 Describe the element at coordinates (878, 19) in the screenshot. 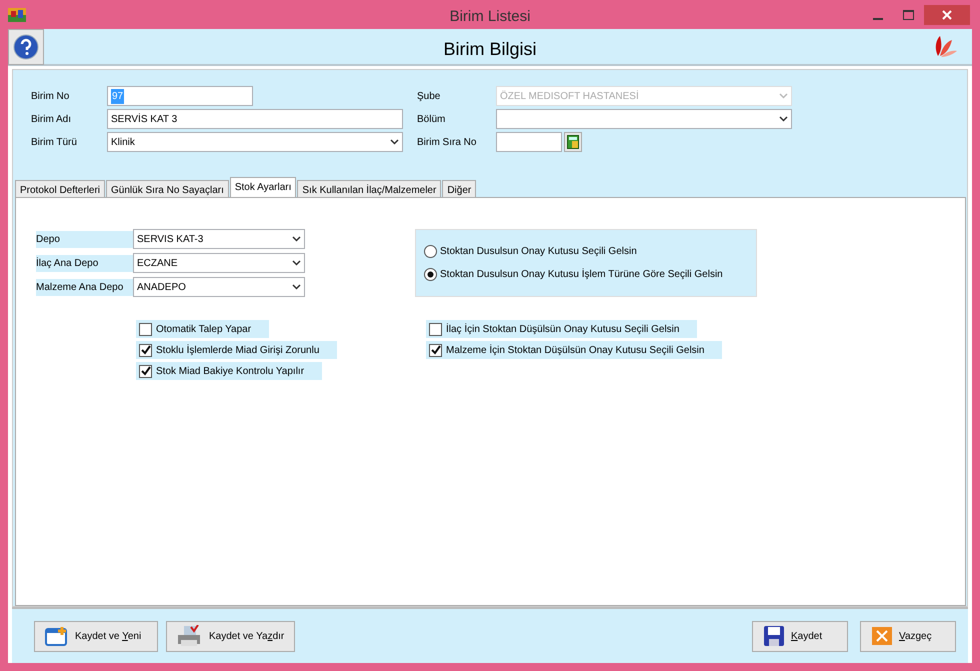

I see `minimize-icon` at that location.